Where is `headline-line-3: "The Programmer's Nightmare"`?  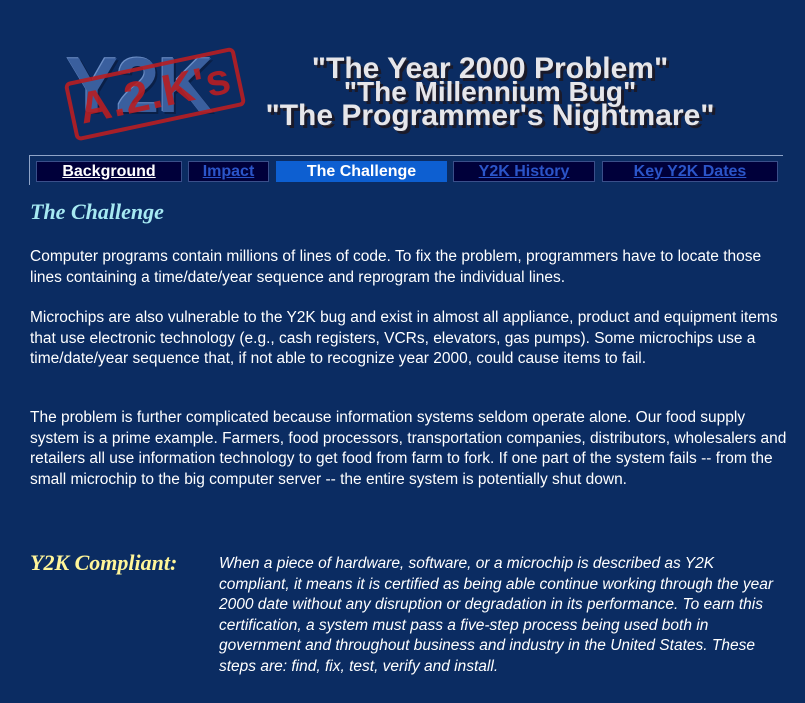 headline-line-3: "The Programmer's Nightmare" is located at coordinates (490, 115).